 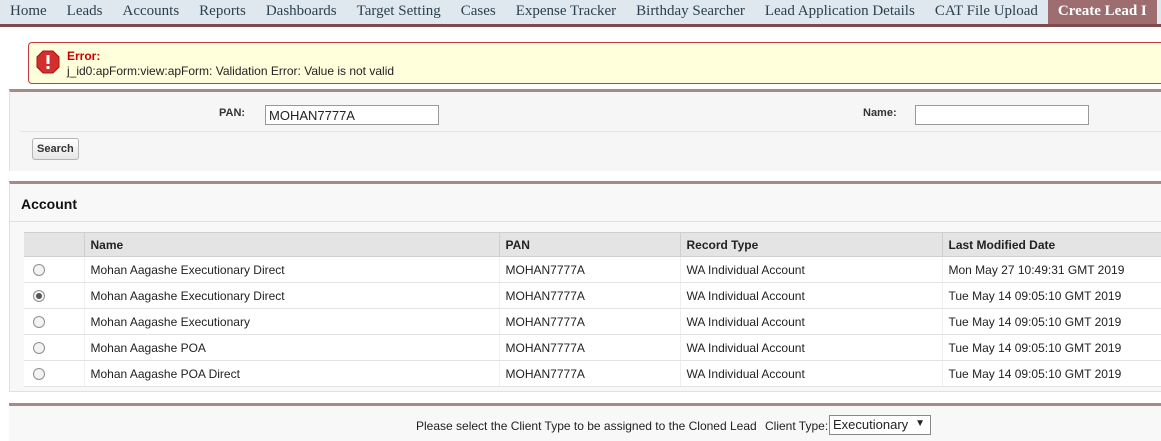 What do you see at coordinates (478, 12) in the screenshot?
I see `nav-tab-cases: Cases` at bounding box center [478, 12].